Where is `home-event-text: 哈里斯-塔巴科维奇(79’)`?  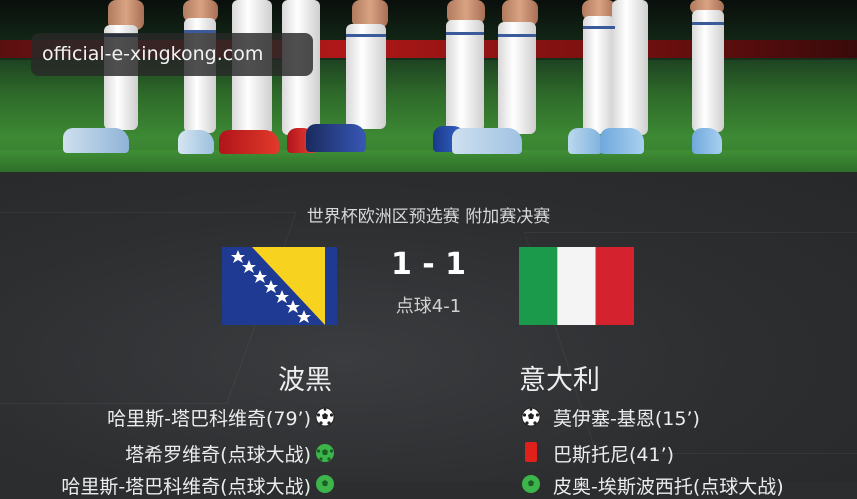 home-event-text: 哈里斯-塔巴科维奇(79’) is located at coordinates (209, 419).